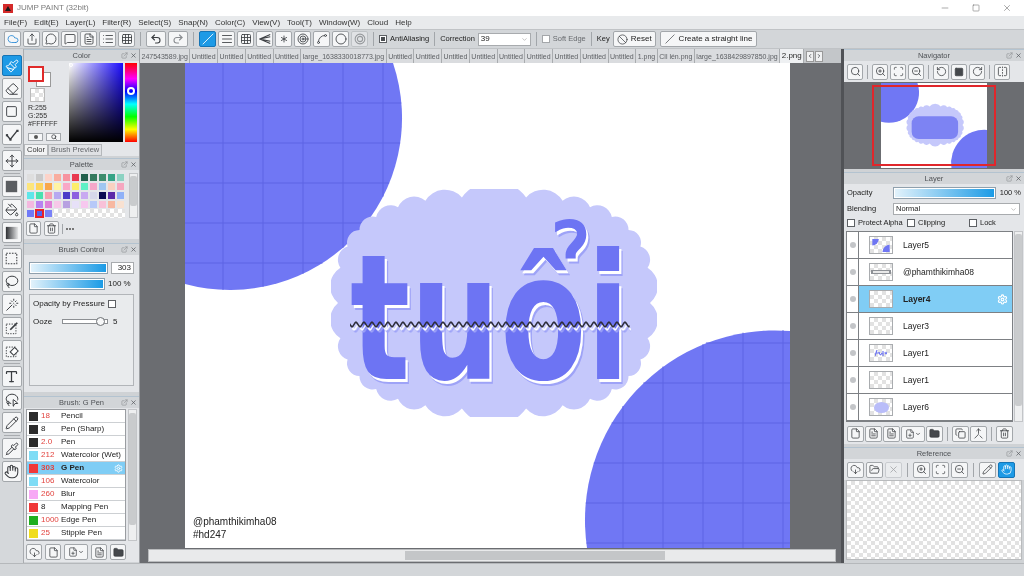 This screenshot has width=1024, height=576. Describe the element at coordinates (934, 433) in the screenshot. I see `new-folder-button` at that location.